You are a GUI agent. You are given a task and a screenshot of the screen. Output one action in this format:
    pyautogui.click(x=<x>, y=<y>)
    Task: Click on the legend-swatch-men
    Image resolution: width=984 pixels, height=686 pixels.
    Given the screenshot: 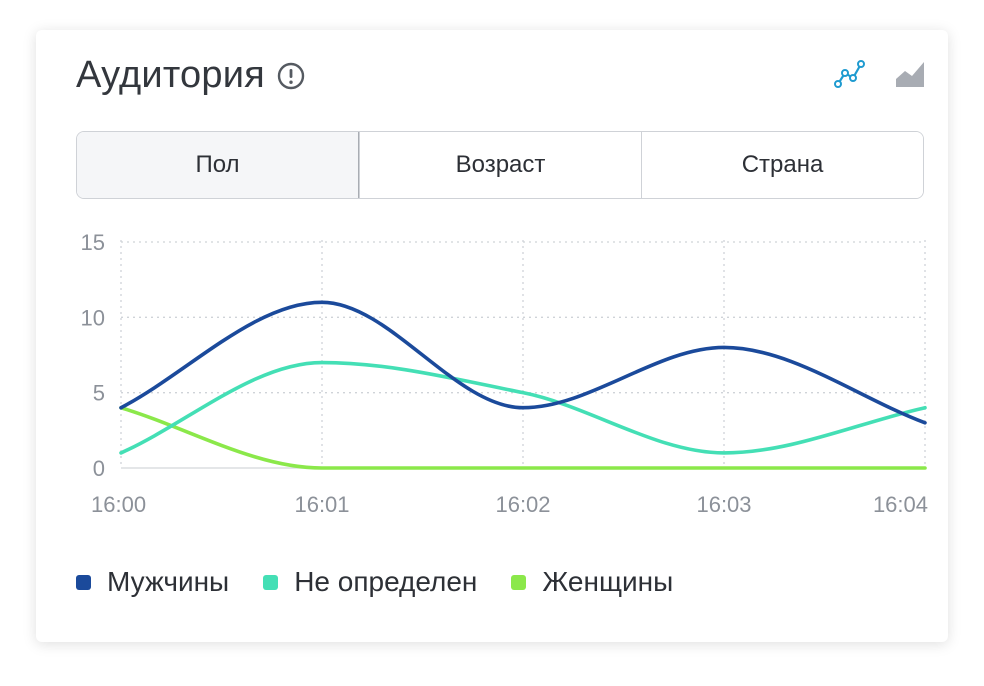 What is the action you would take?
    pyautogui.click(x=83, y=582)
    